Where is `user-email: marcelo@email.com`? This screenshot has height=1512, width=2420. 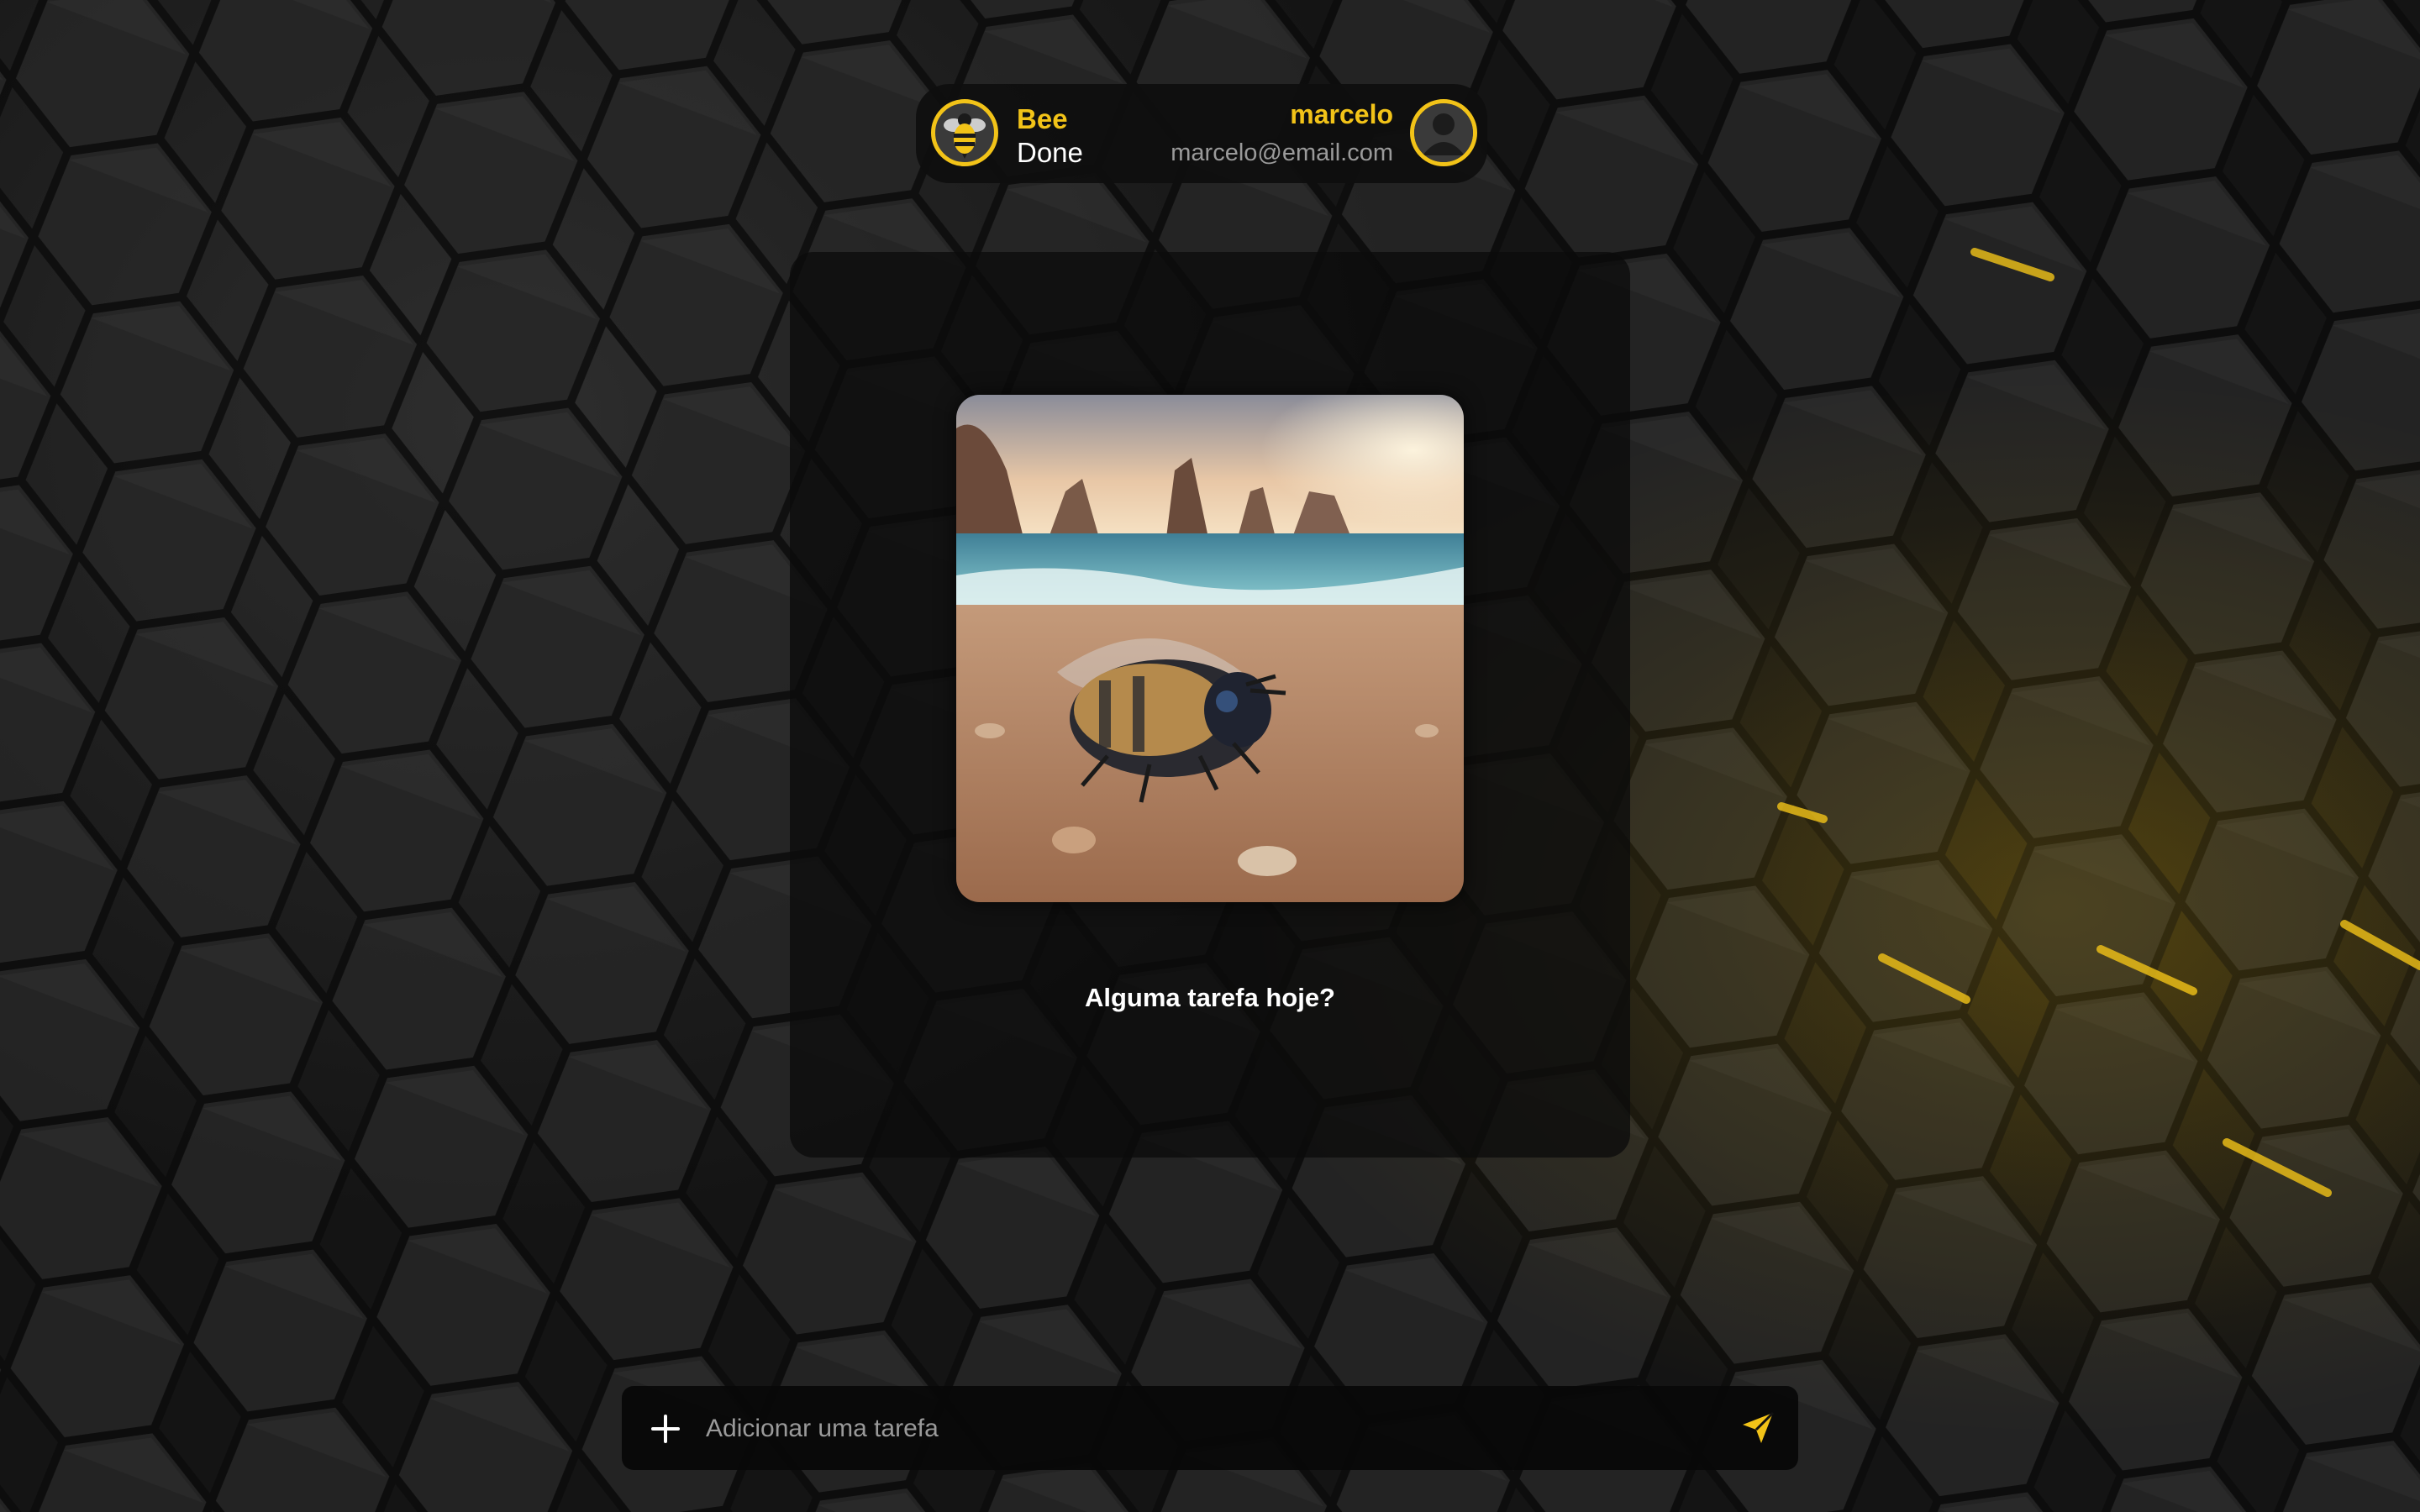
user-email: marcelo@email.com is located at coordinates (1282, 152).